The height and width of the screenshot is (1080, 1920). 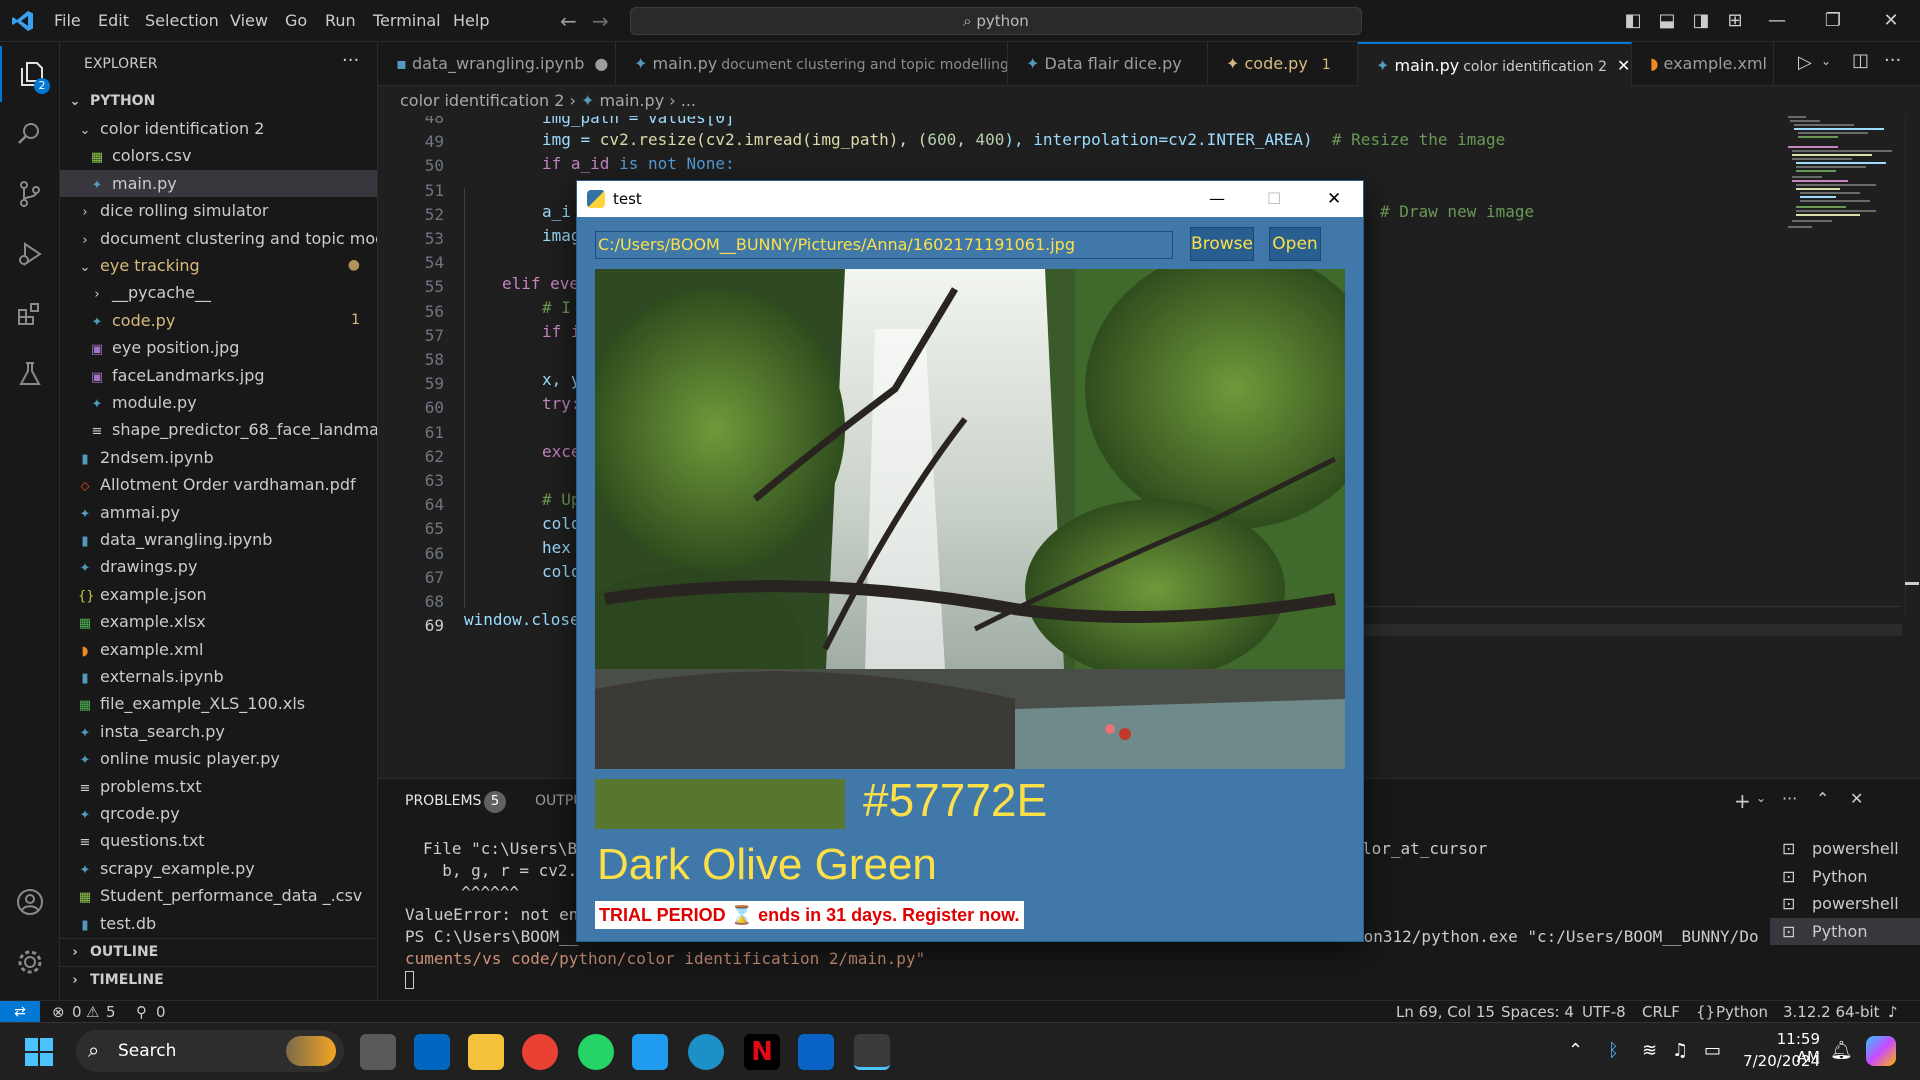 I want to click on notifications-bell-icon: ♪, so click(x=1893, y=1012).